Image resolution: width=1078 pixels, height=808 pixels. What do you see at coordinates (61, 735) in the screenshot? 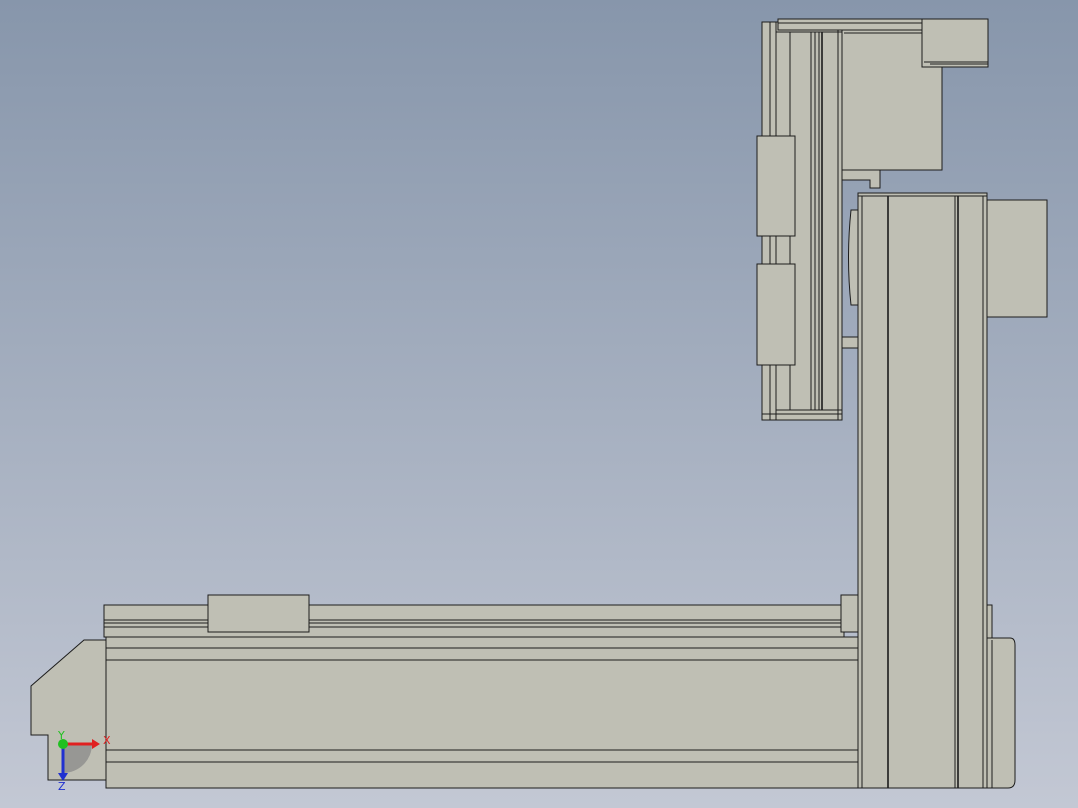
I see `triad-y-label: Y` at bounding box center [61, 735].